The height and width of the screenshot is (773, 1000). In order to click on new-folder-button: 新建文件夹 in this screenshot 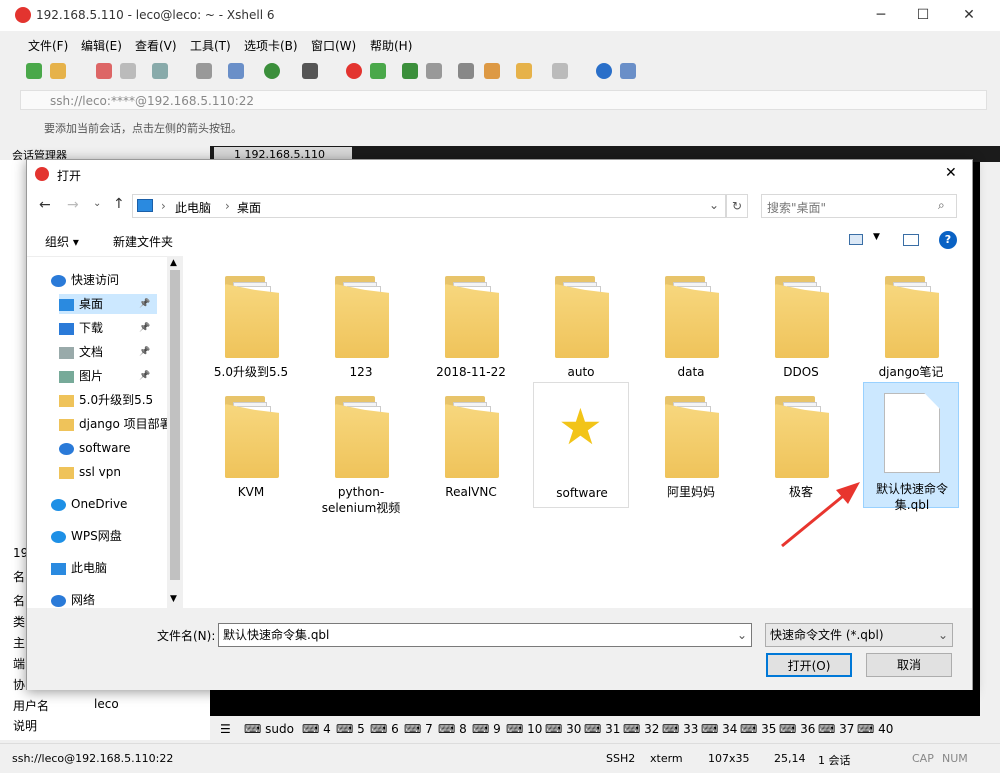, I will do `click(143, 241)`.